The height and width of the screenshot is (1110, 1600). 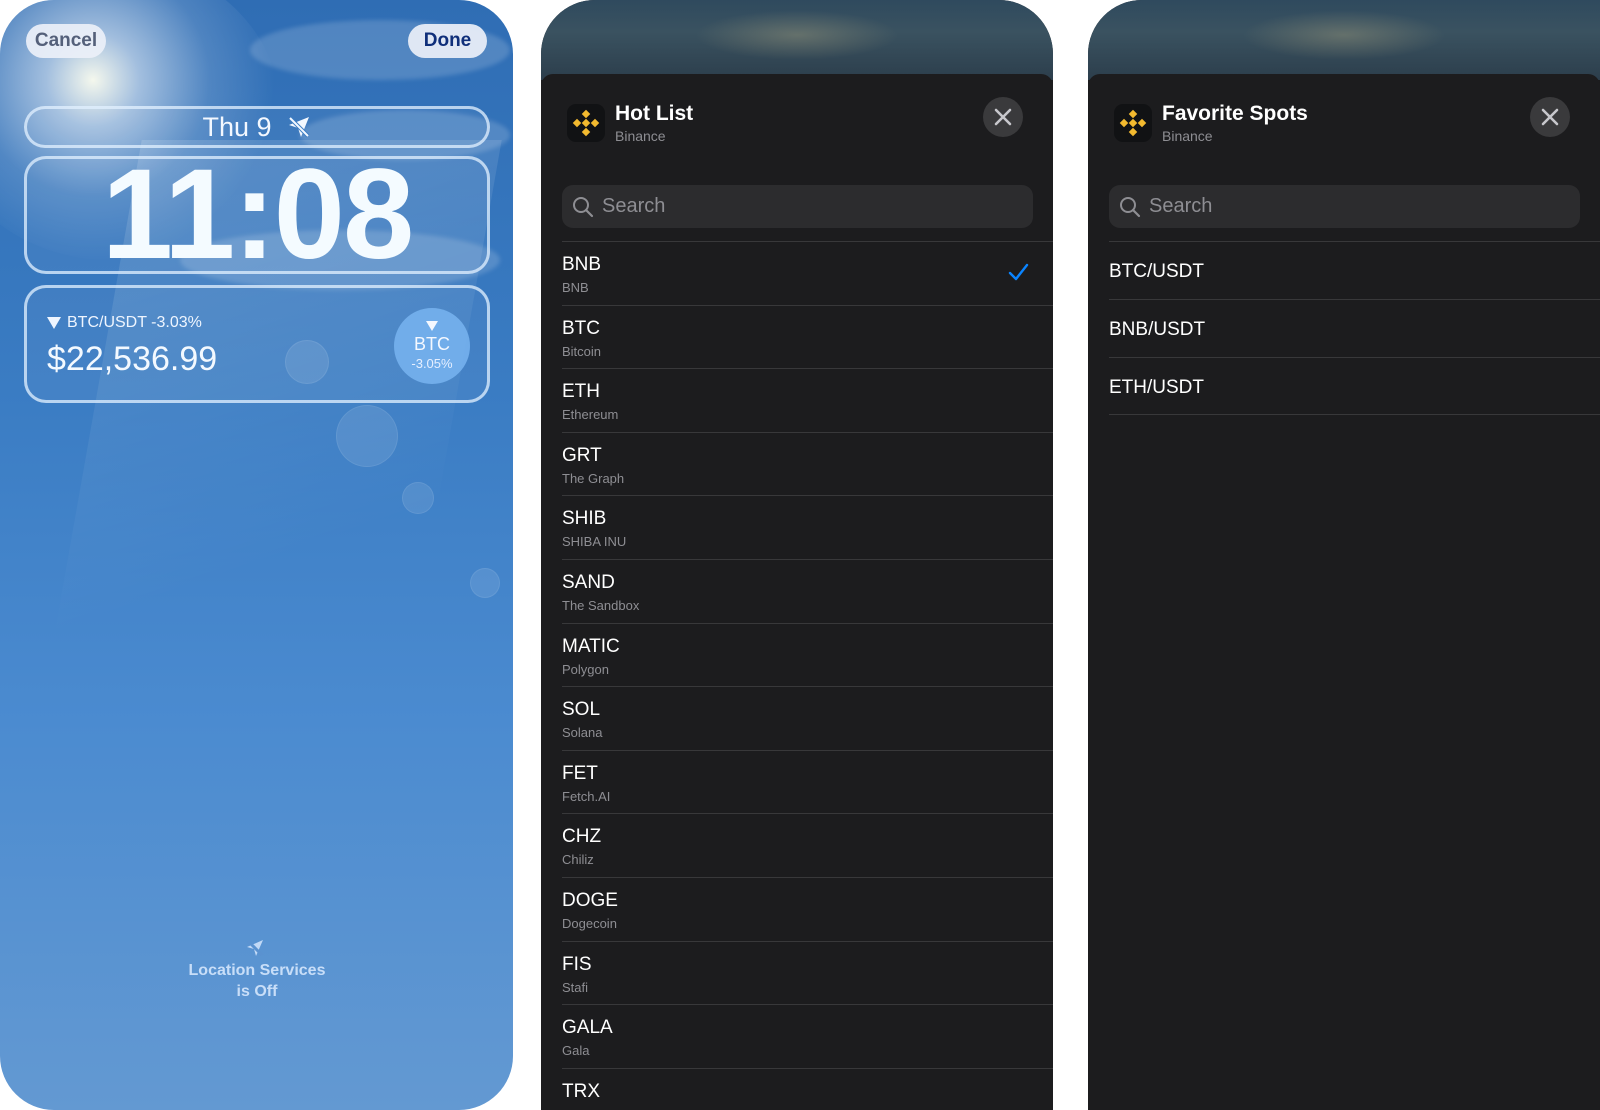 I want to click on spot-pair-label: BTC/USDT, so click(x=1156, y=271).